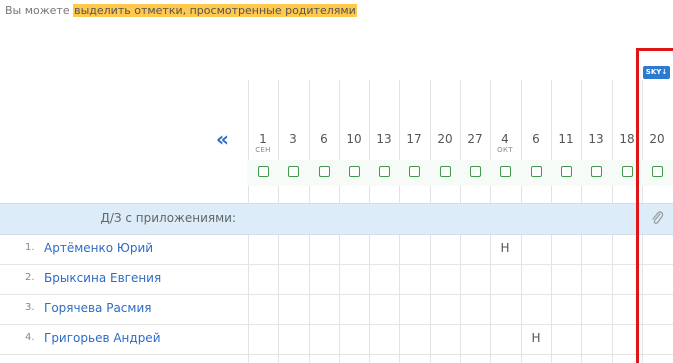 The width and height of the screenshot is (673, 363). What do you see at coordinates (336, 309) in the screenshot?
I see `student-row: 3. Горячева Расмия` at bounding box center [336, 309].